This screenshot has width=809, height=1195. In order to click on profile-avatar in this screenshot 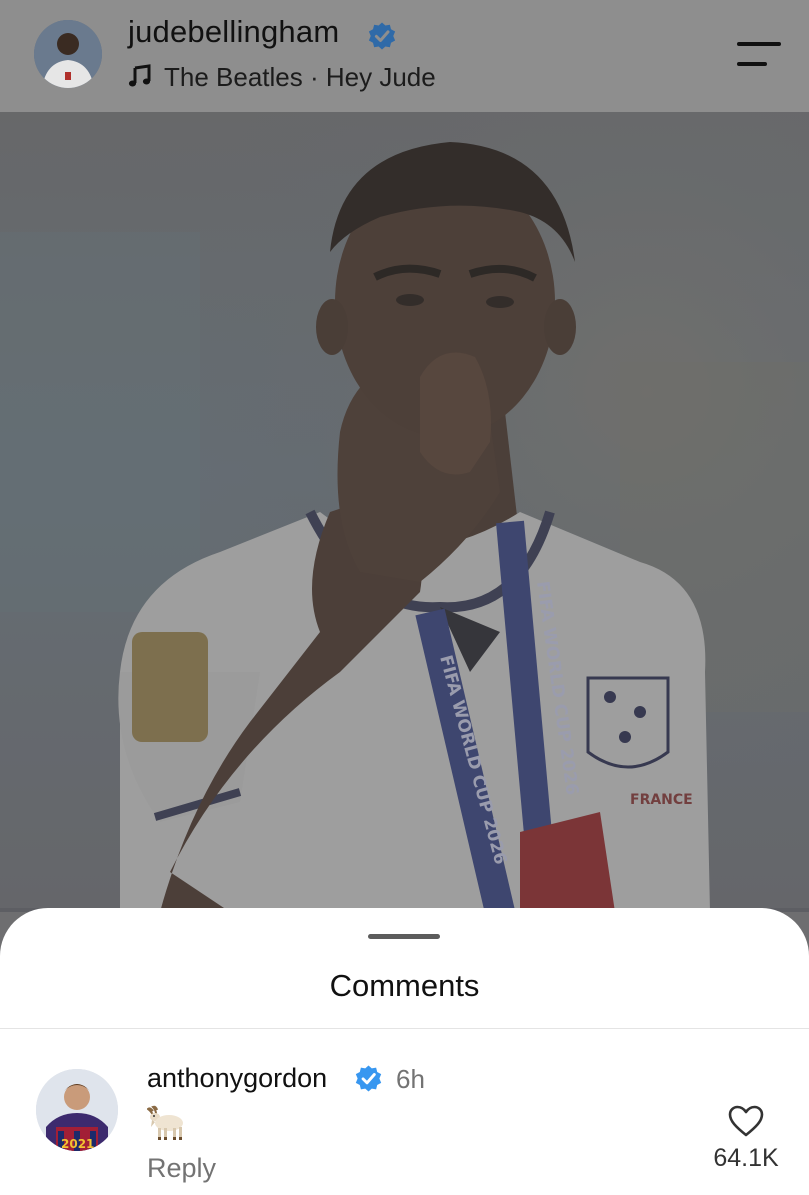, I will do `click(68, 54)`.